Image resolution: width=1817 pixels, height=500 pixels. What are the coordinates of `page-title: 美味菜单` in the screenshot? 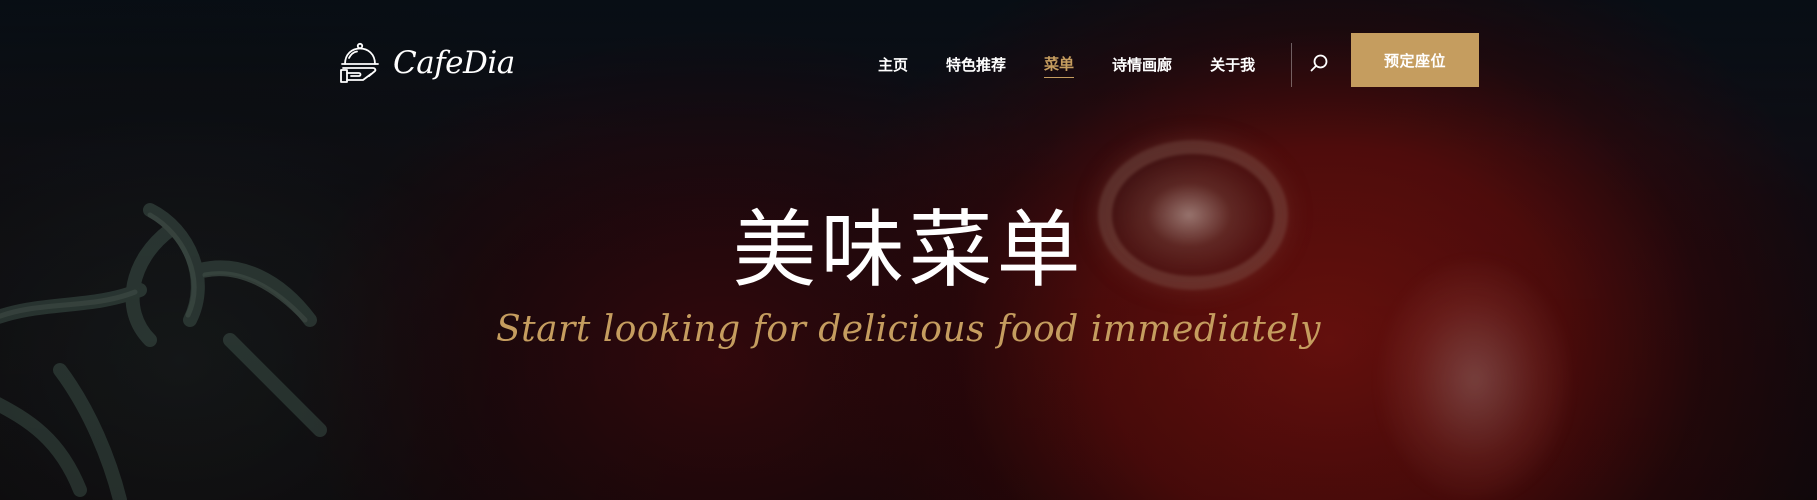 It's located at (908, 250).